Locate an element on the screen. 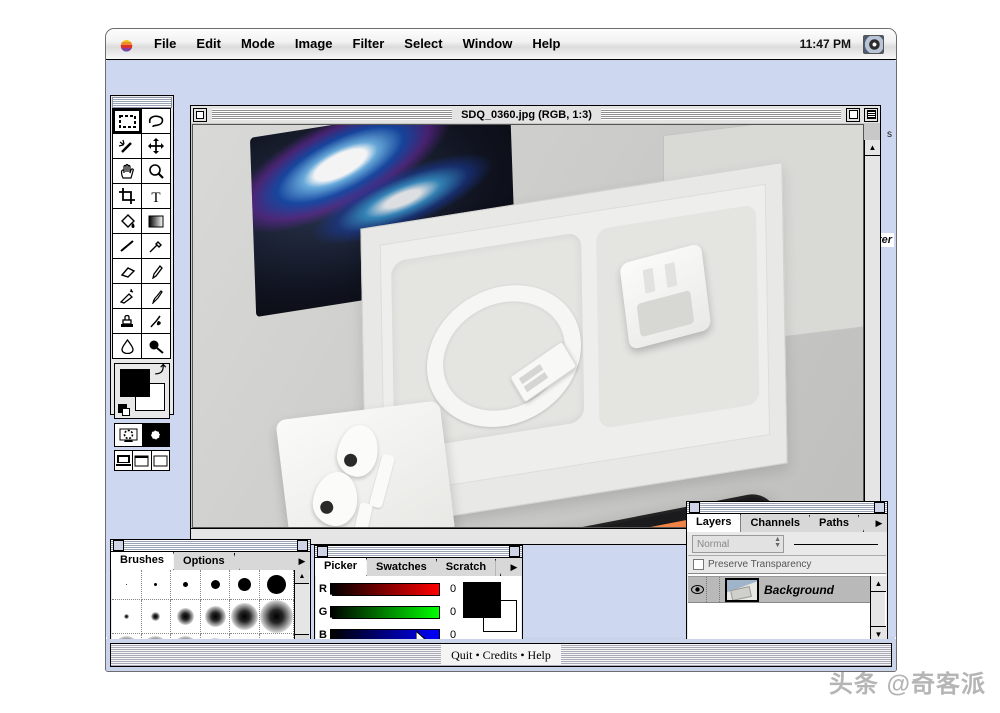  menu-select: Select is located at coordinates (423, 44).